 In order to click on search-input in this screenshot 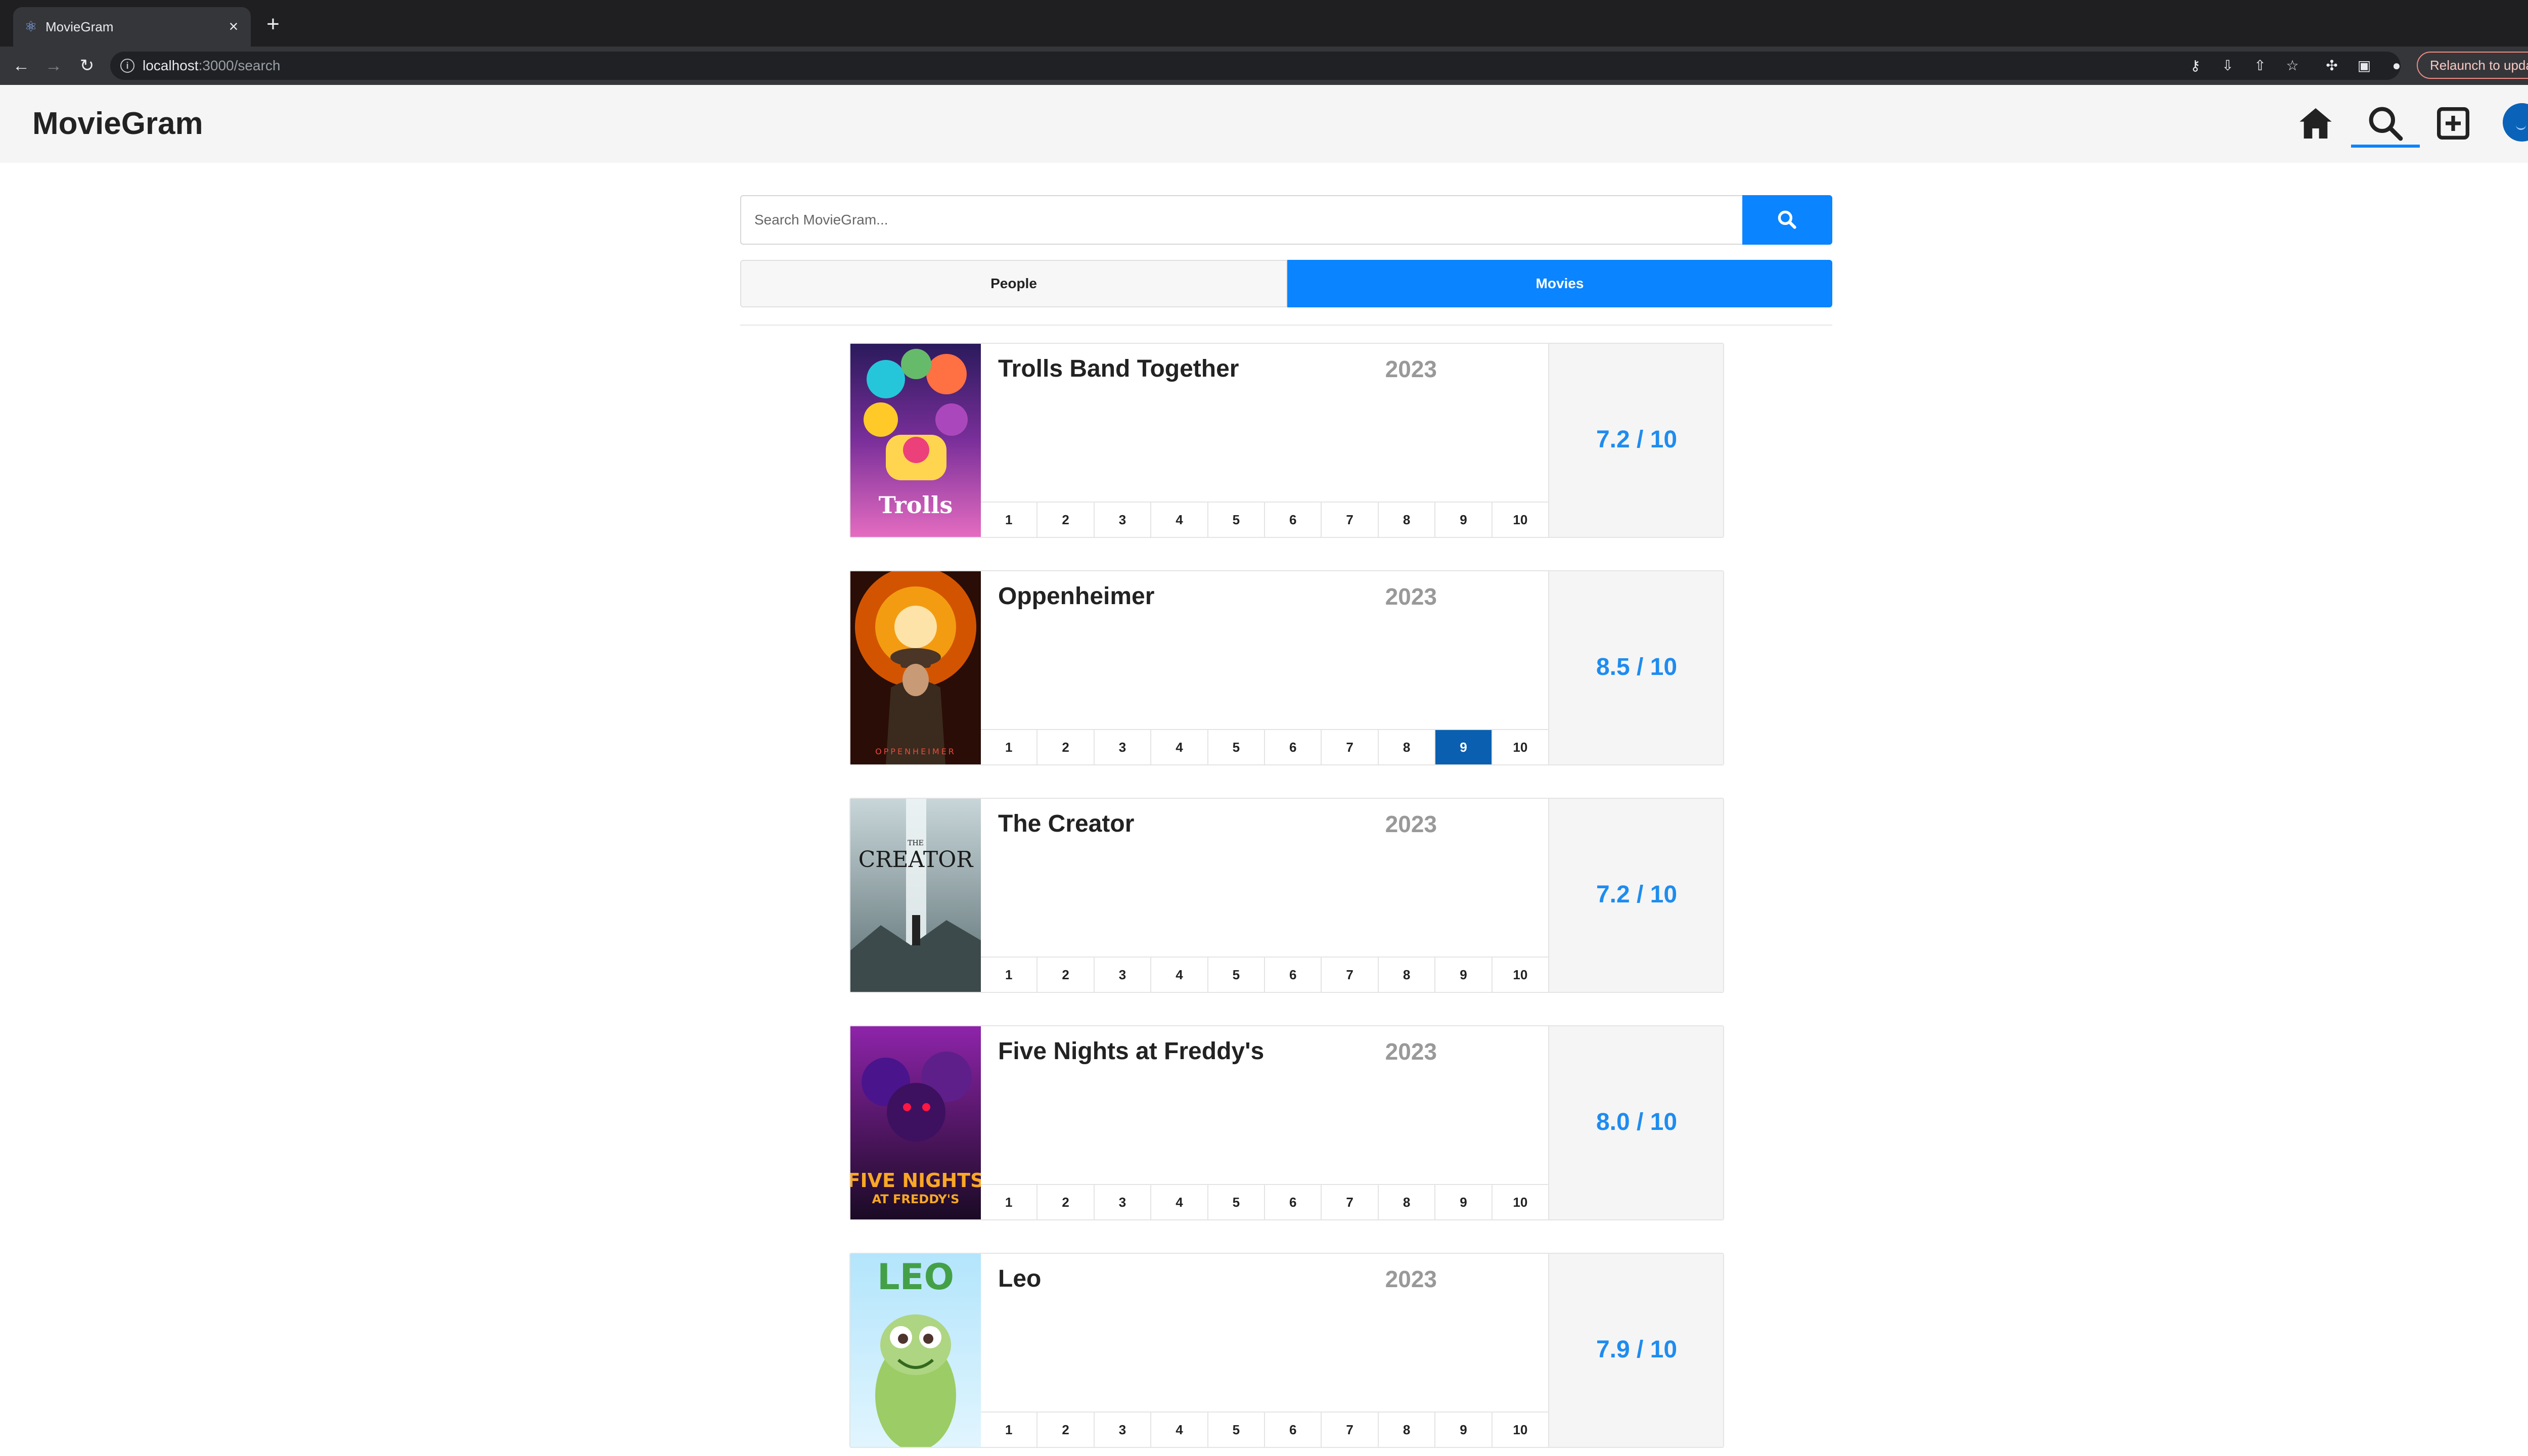, I will do `click(1241, 220)`.